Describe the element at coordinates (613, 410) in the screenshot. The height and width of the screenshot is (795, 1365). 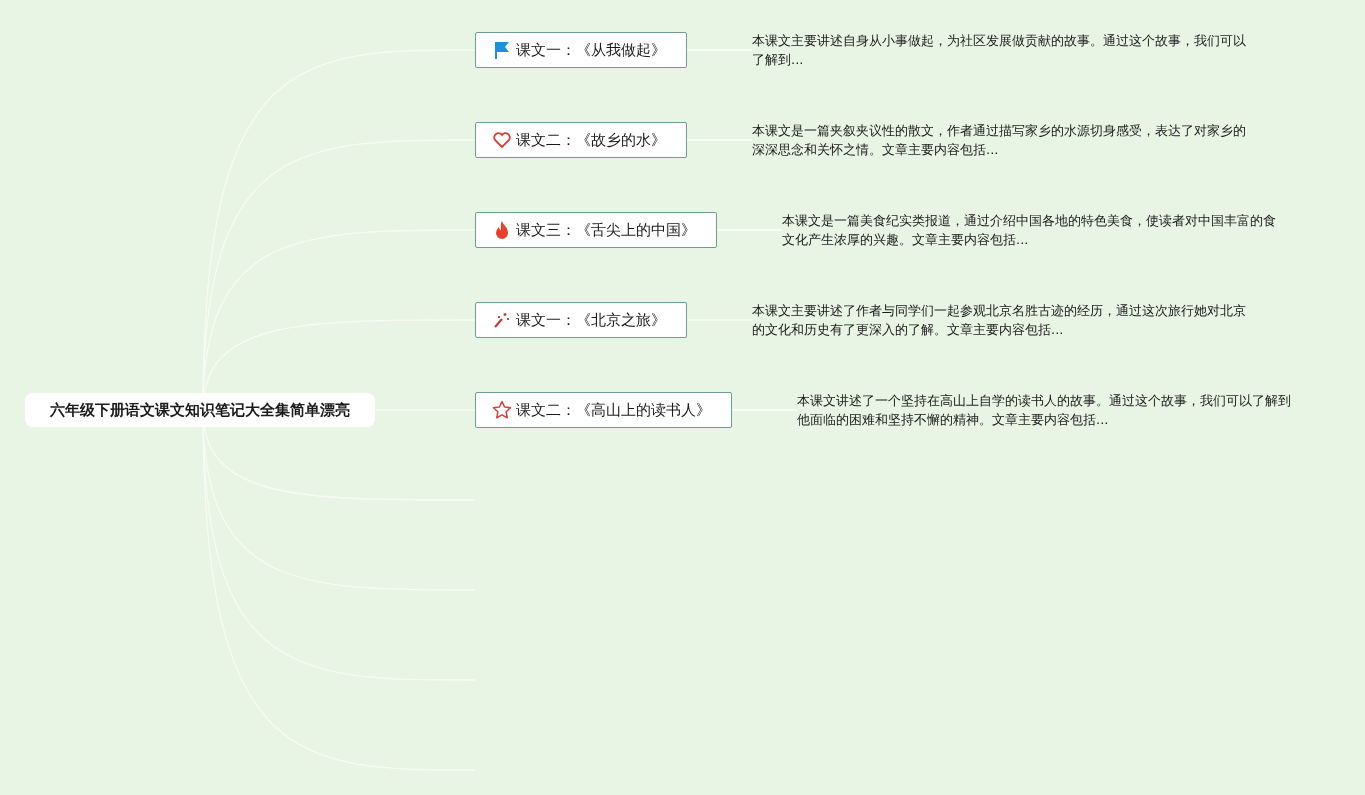
I see `topic-title: 课文二：《高山上的读书人》` at that location.